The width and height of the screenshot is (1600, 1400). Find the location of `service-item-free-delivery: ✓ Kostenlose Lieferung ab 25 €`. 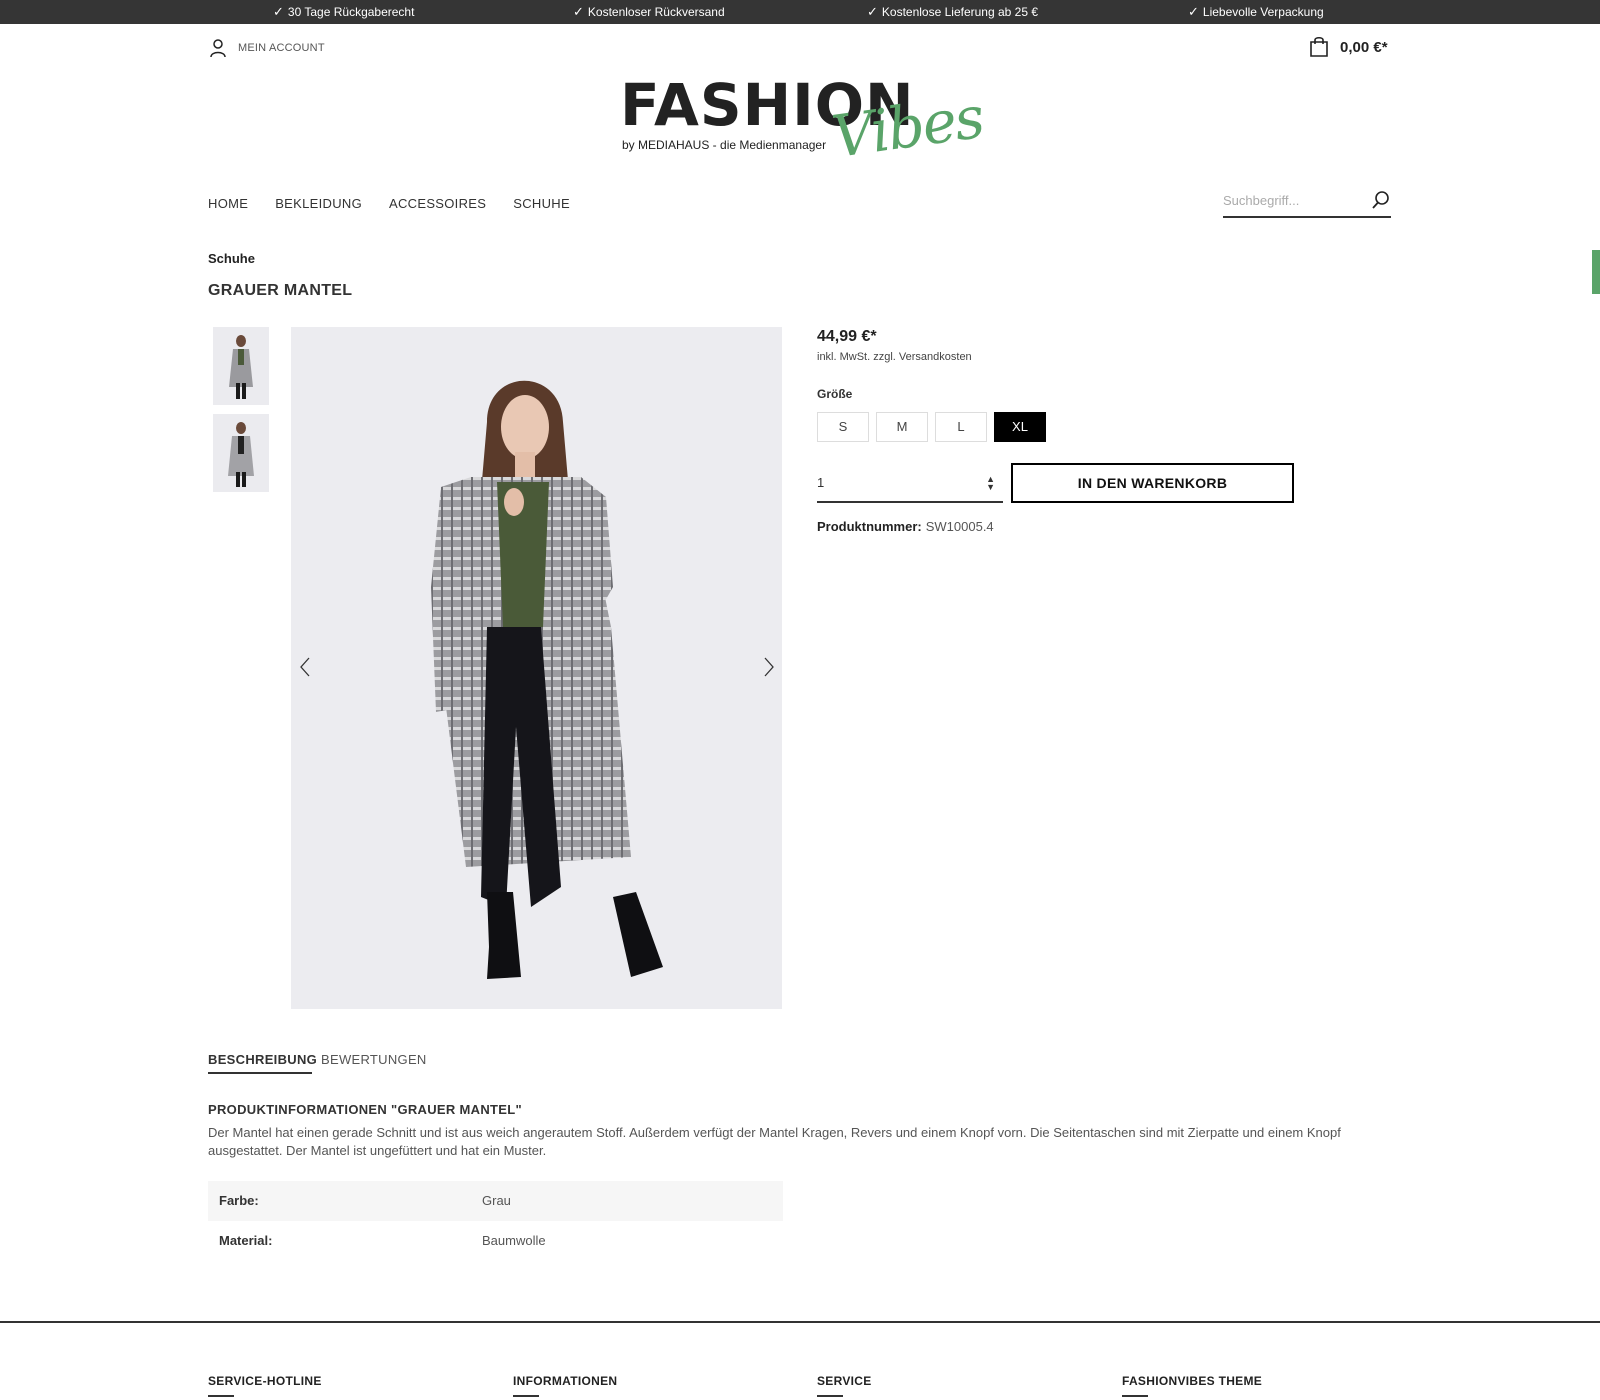

service-item-free-delivery: ✓ Kostenlose Lieferung ab 25 € is located at coordinates (952, 12).